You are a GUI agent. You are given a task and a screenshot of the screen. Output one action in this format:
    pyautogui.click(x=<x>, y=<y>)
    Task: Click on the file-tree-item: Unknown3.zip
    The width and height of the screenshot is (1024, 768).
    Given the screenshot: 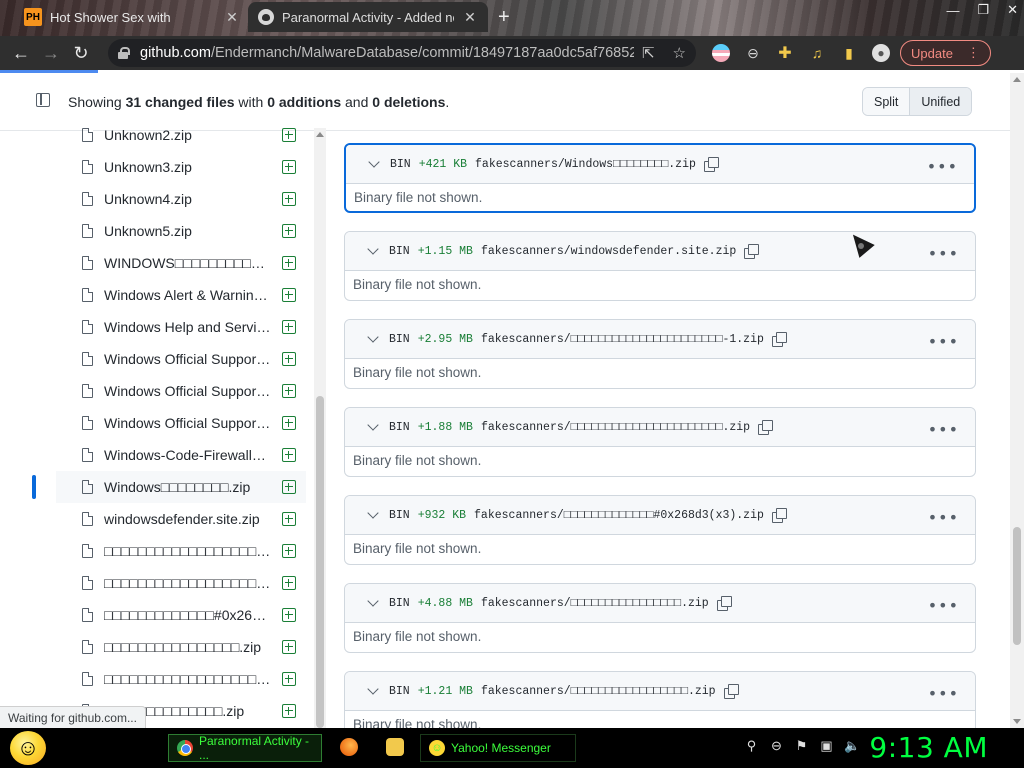 What is the action you would take?
    pyautogui.click(x=181, y=167)
    